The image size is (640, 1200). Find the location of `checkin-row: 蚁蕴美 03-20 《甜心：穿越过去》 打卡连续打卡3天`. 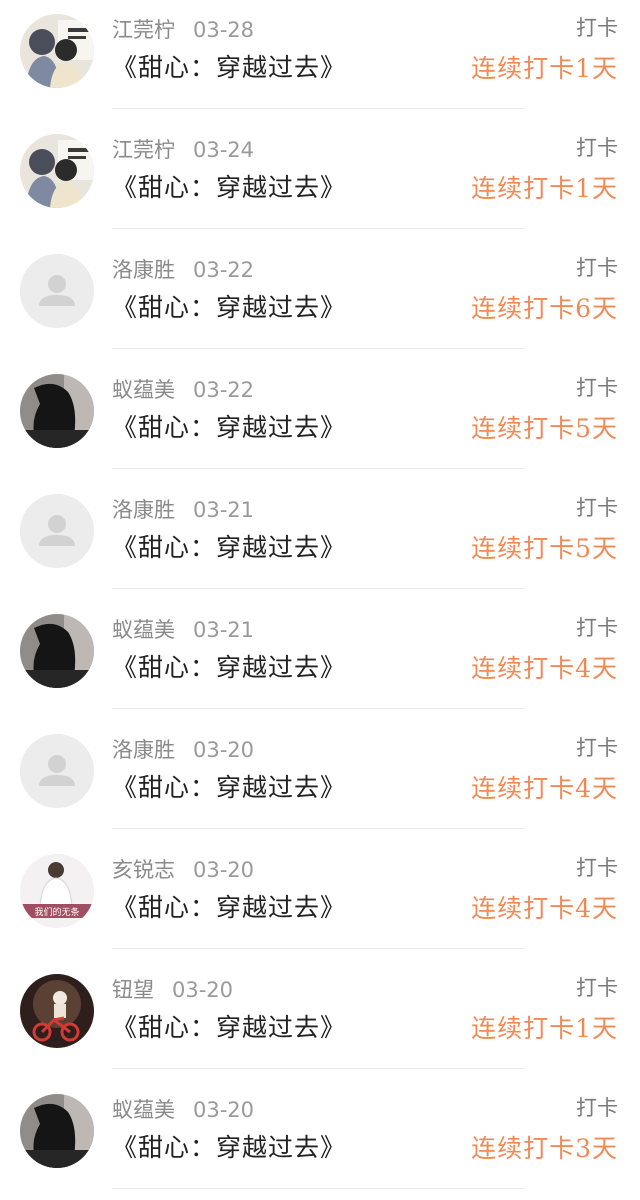

checkin-row: 蚁蕴美 03-20 《甜心：穿越过去》 打卡连续打卡3天 is located at coordinates (320, 1140).